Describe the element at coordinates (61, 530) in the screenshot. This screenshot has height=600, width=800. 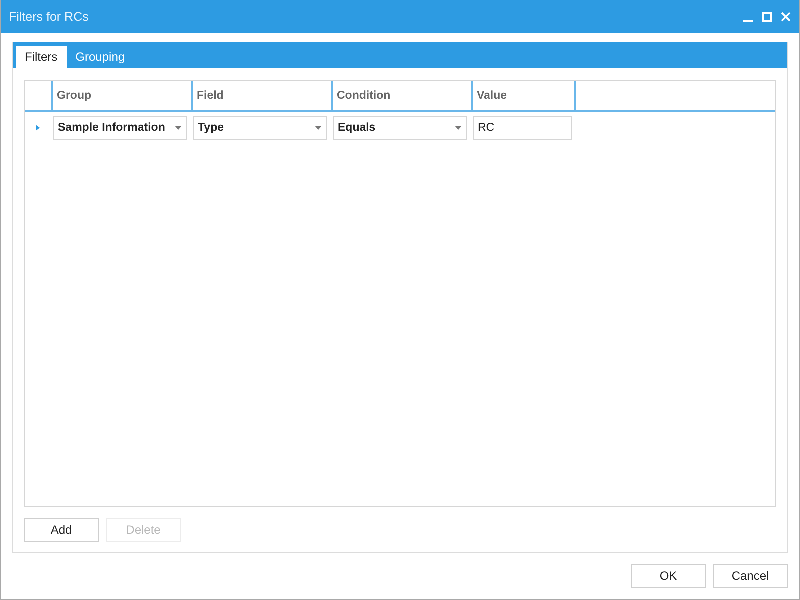
I see `grid-button: Add` at that location.